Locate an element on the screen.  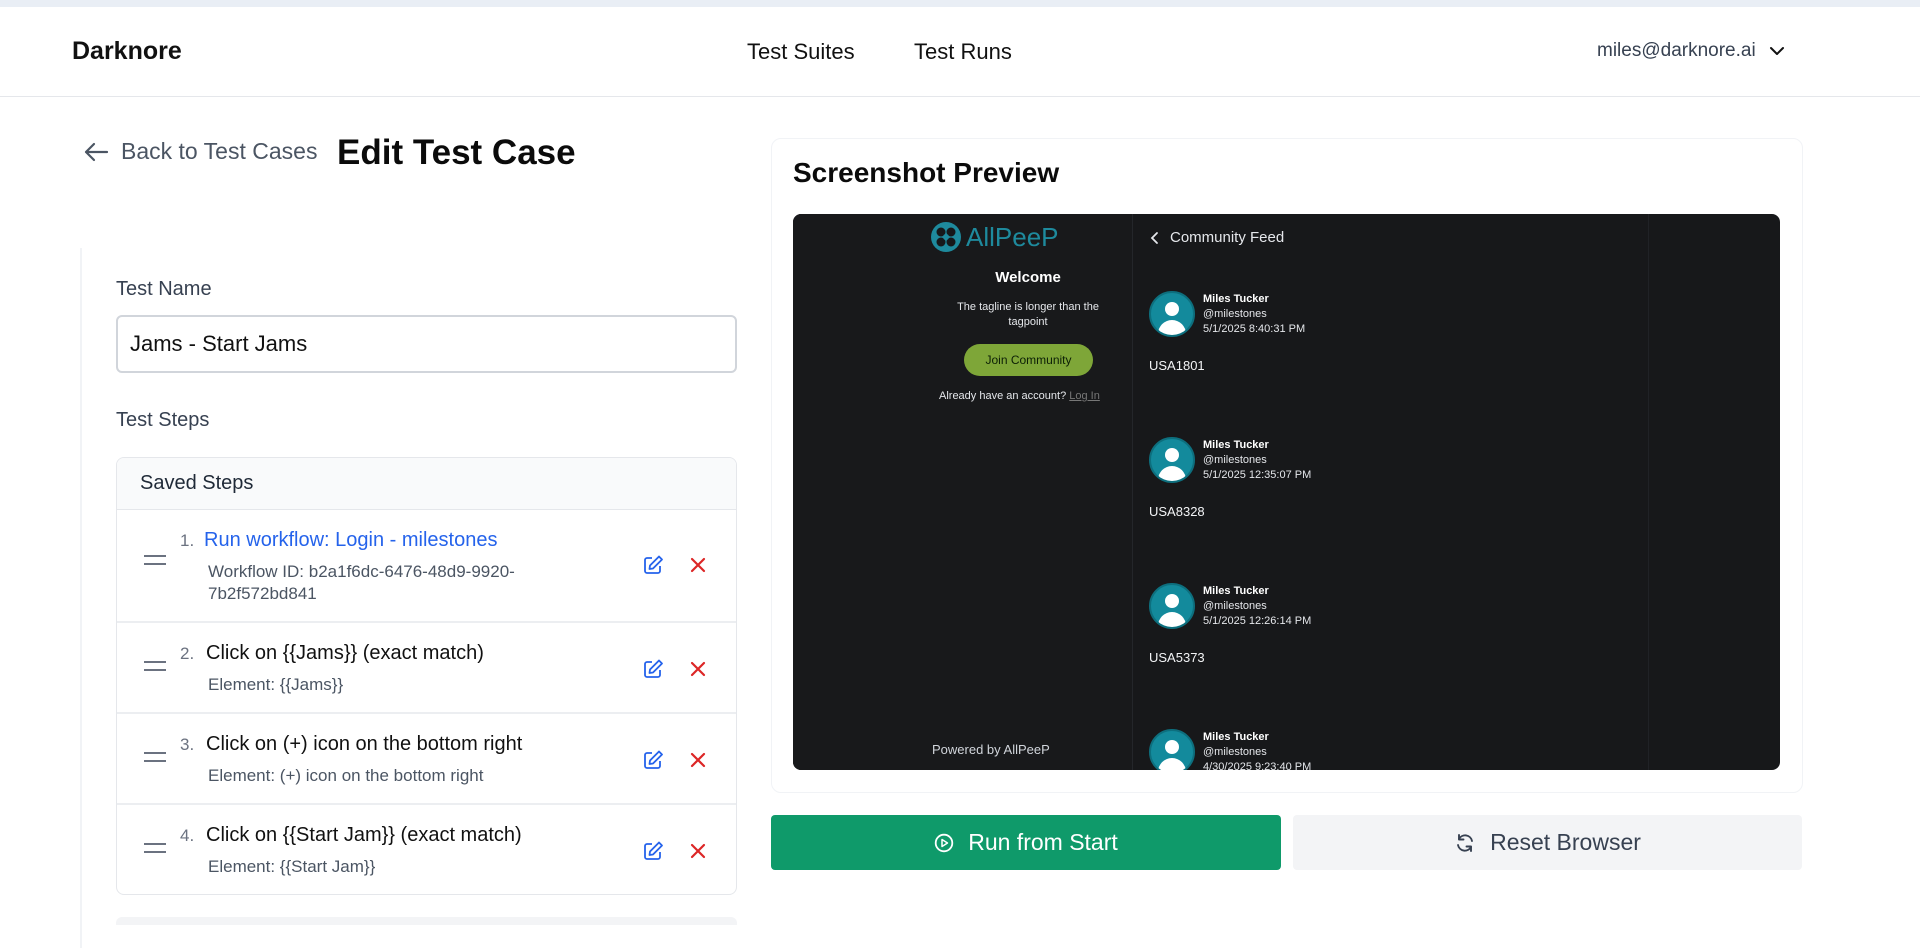
add-step-section is located at coordinates (426, 921).